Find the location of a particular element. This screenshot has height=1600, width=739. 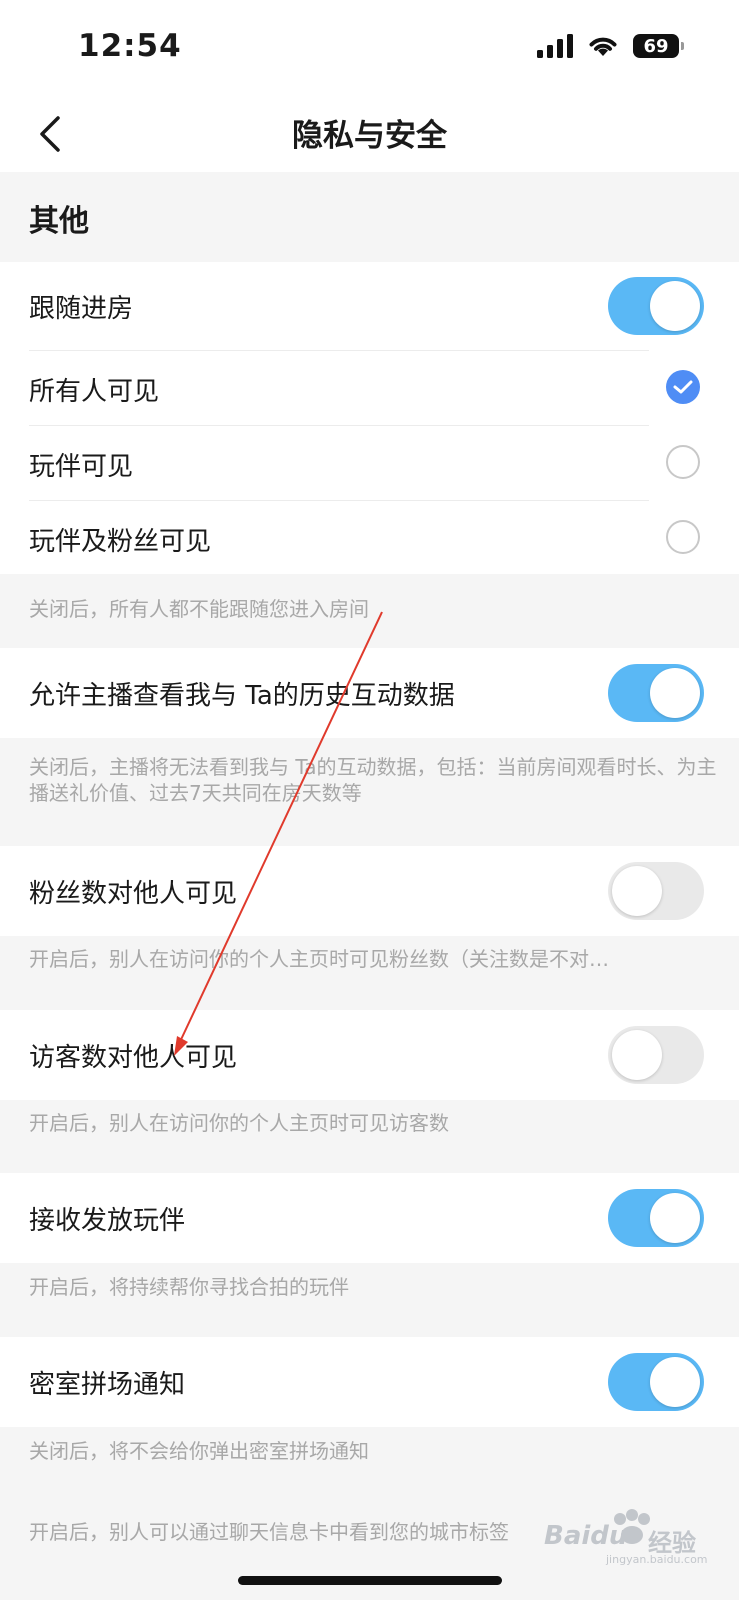

escape-room-card: 密室拼场通知 is located at coordinates (369, 1382).